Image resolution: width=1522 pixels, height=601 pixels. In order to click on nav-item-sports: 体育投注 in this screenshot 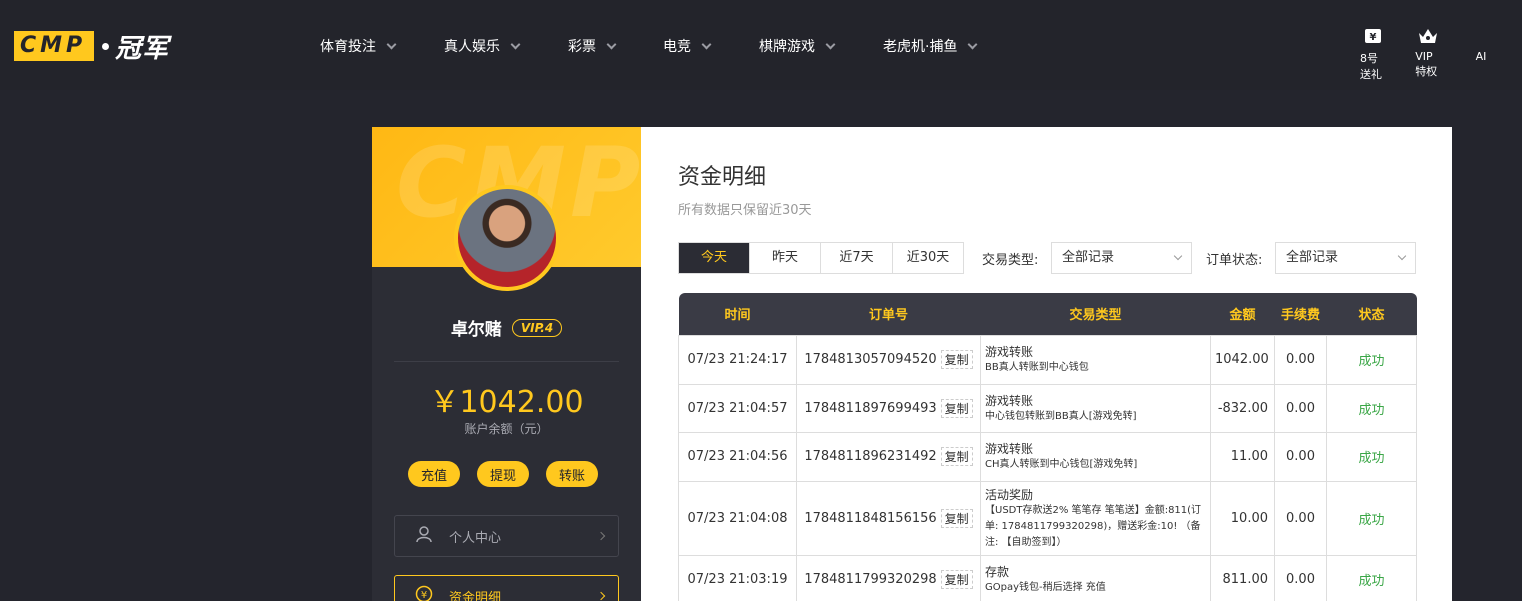, I will do `click(382, 46)`.